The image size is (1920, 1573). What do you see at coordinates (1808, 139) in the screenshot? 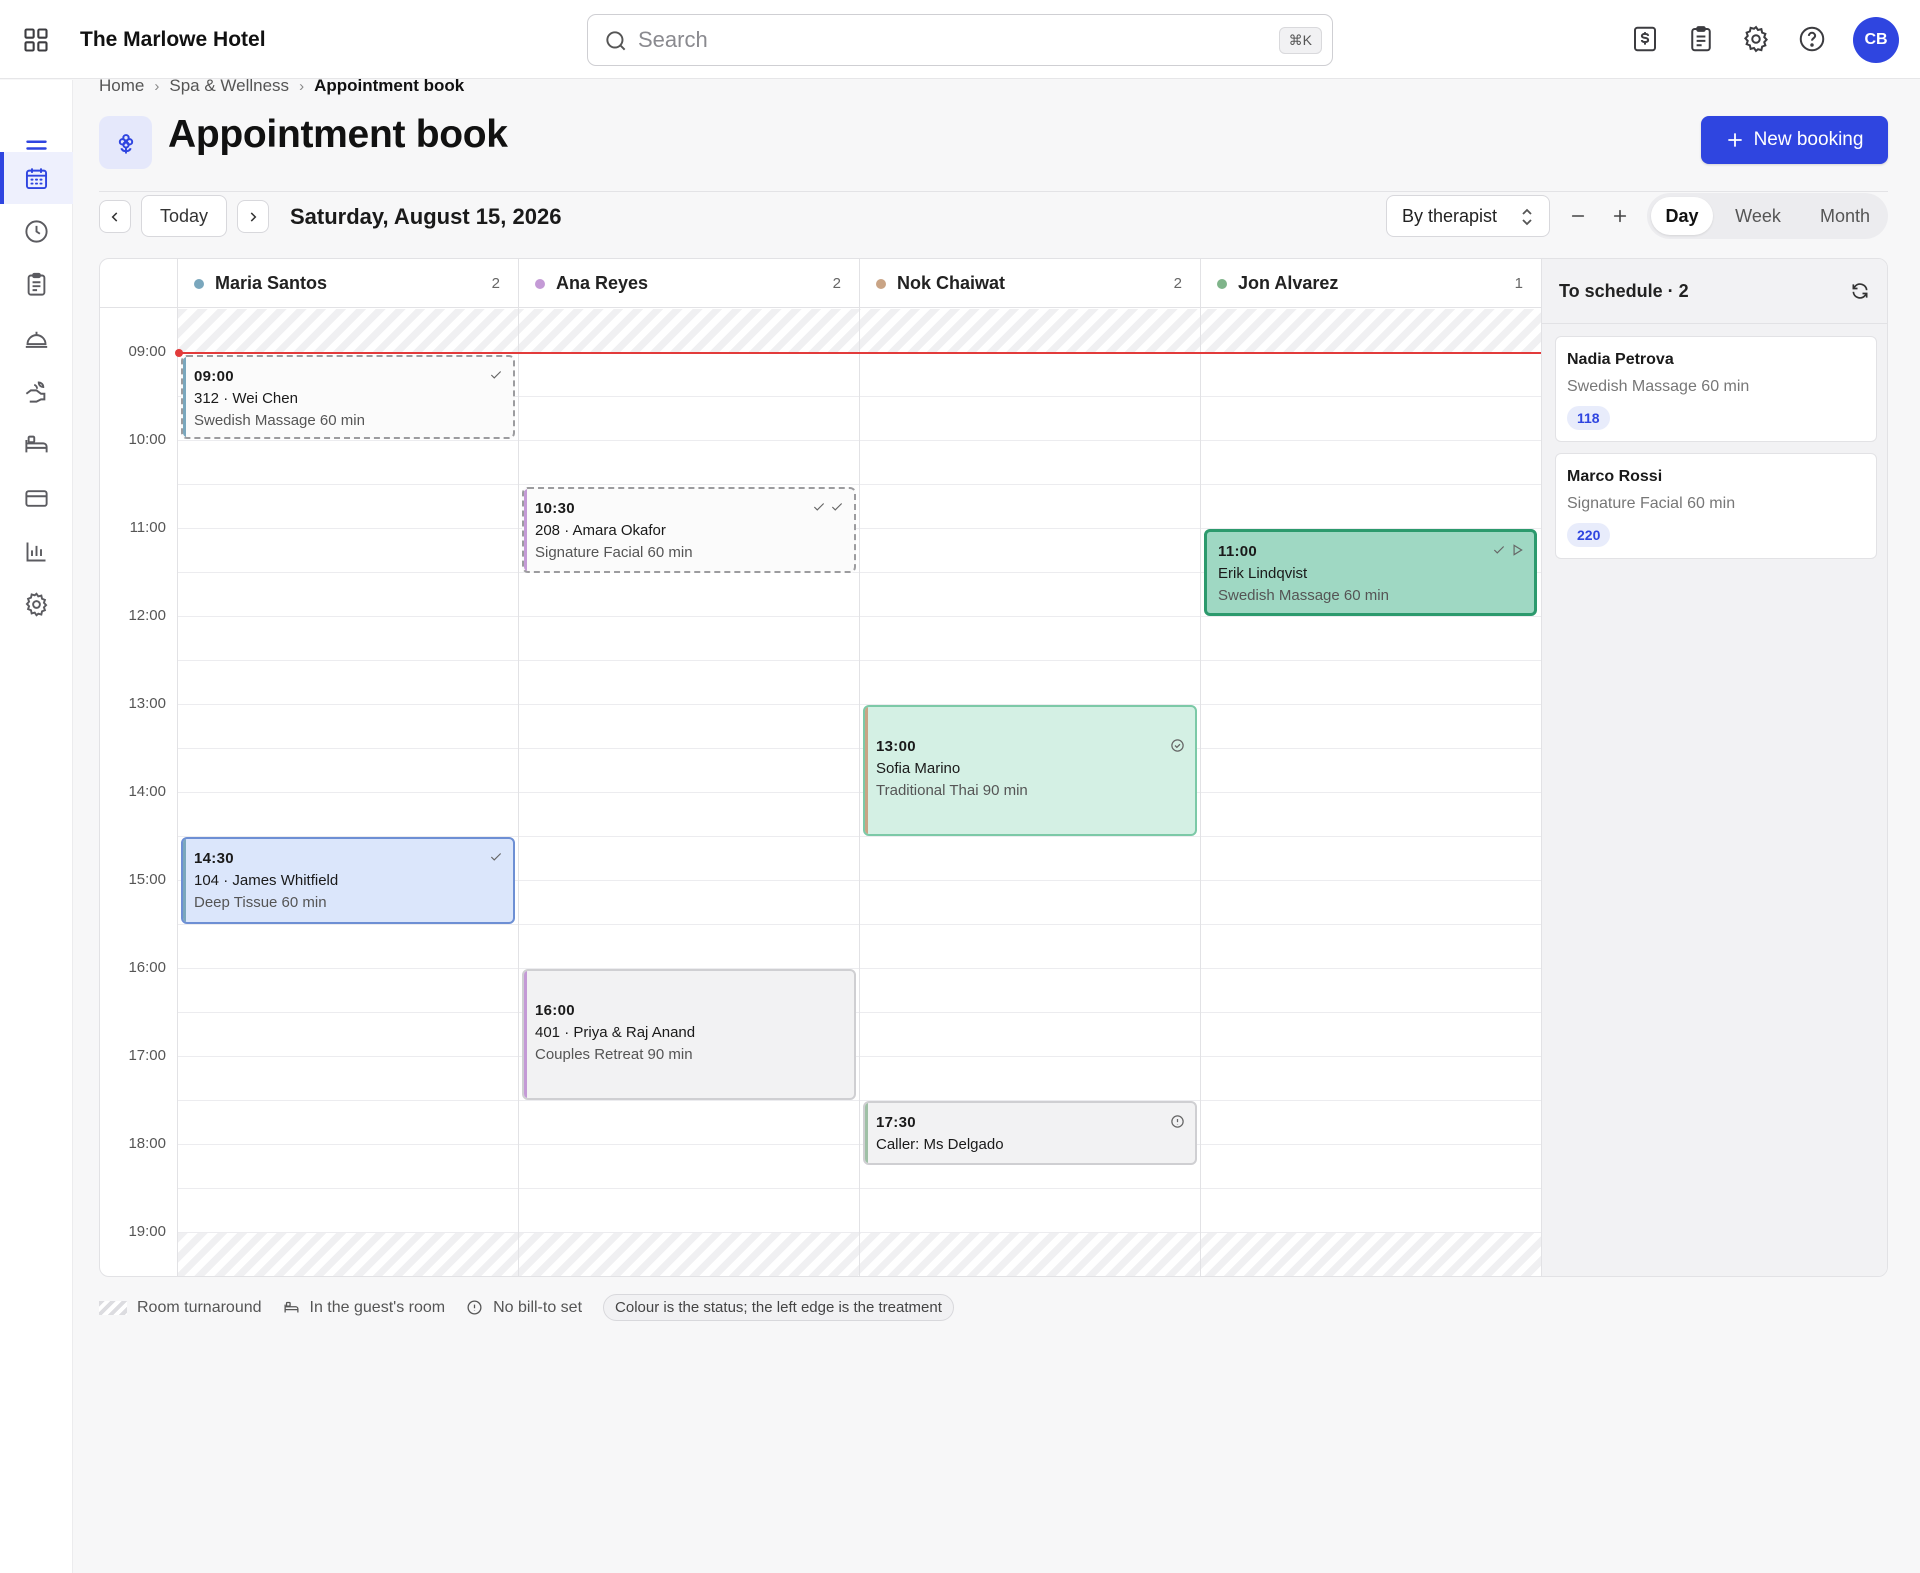
I see `new-booking-label: New booking` at bounding box center [1808, 139].